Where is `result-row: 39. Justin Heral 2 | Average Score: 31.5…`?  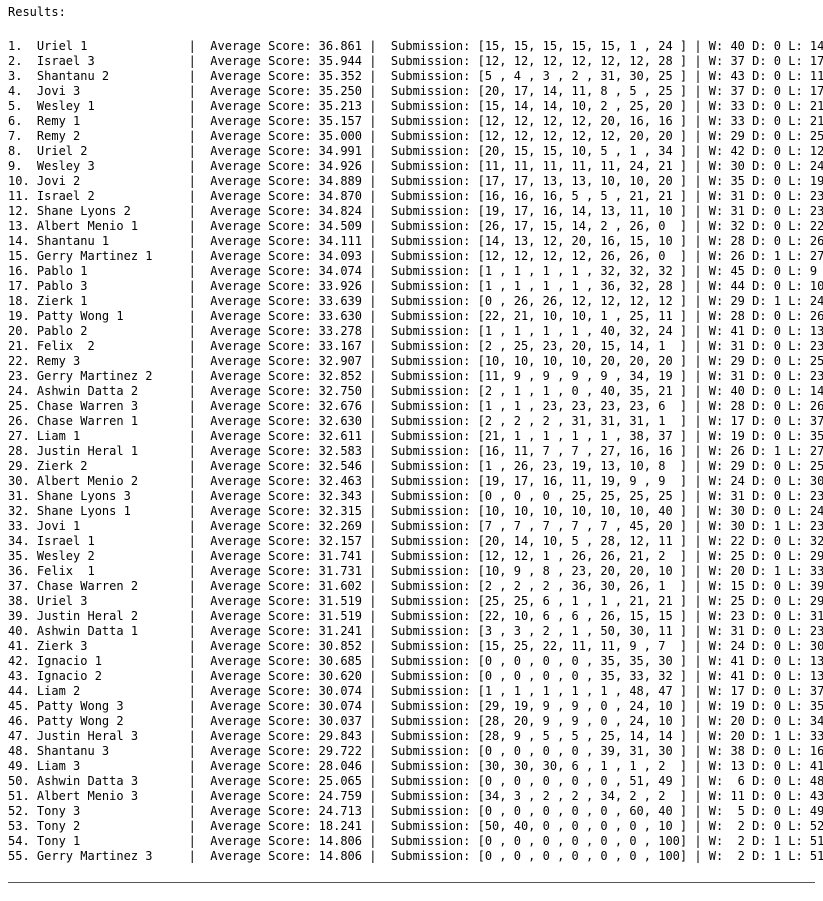 result-row: 39. Justin Heral 2 | Average Score: 31.5… is located at coordinates (415, 616).